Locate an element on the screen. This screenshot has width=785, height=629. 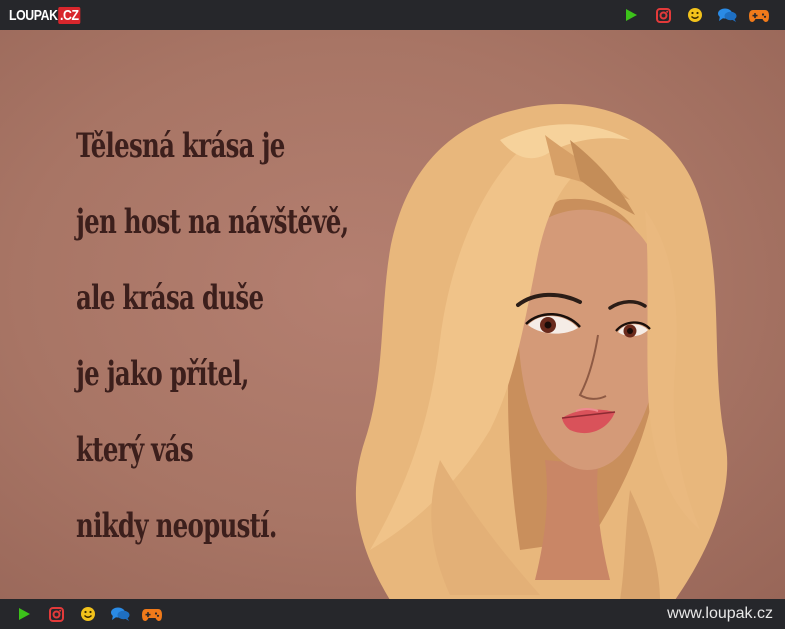
logo-main-text: LOUPAK is located at coordinates (33, 15).